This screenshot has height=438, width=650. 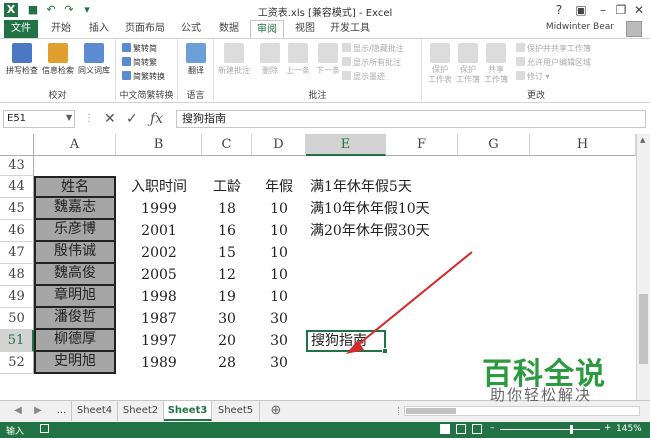 What do you see at coordinates (99, 29) in the screenshot?
I see `tab-insert: 插入` at bounding box center [99, 29].